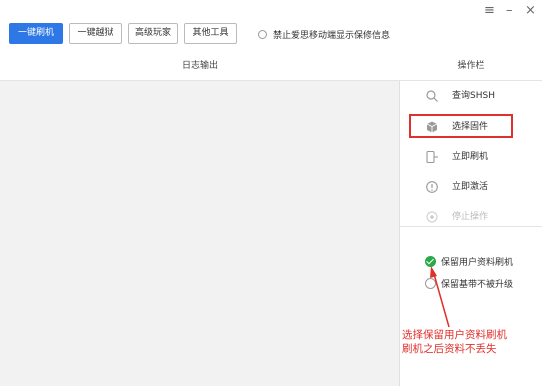 This screenshot has height=386, width=542. I want to click on query-shsh-button: 查询SHSH, so click(471, 96).